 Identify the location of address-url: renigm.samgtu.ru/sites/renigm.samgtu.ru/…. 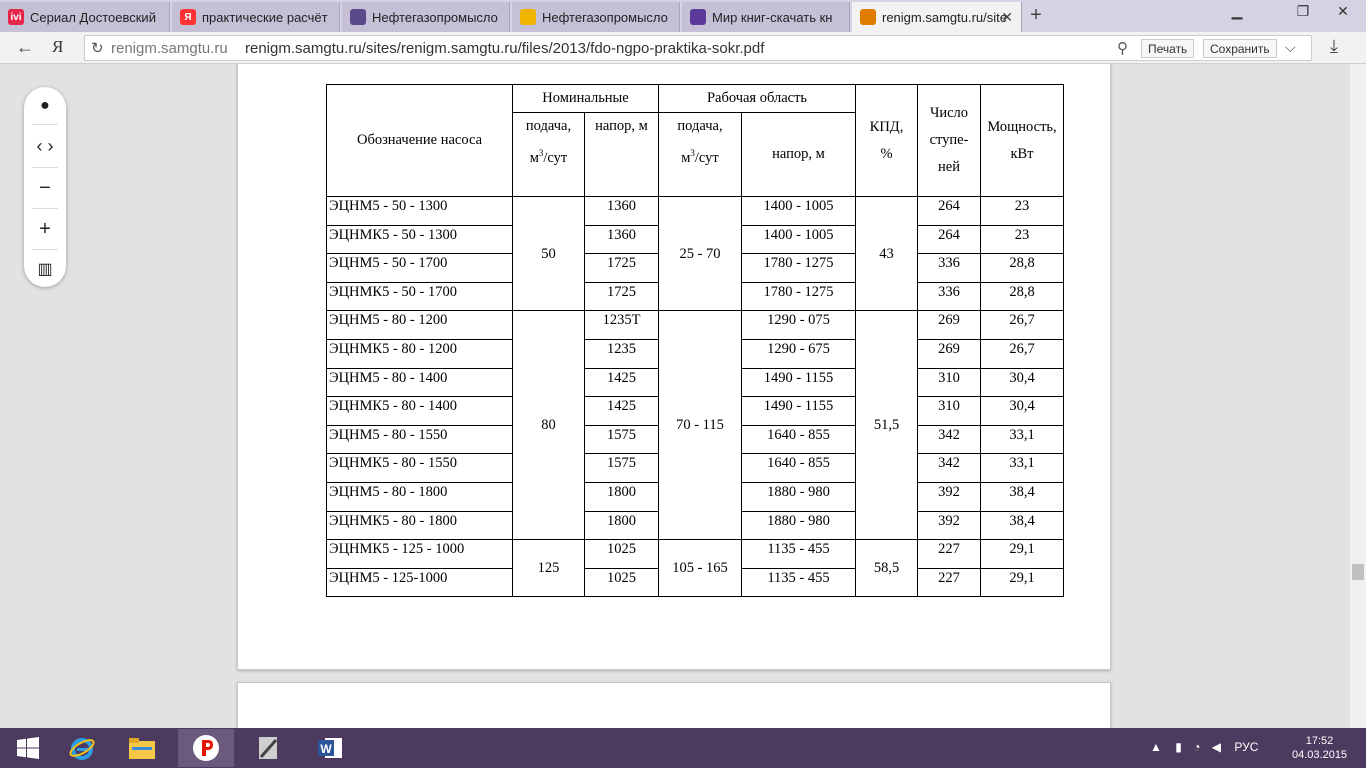
(504, 48).